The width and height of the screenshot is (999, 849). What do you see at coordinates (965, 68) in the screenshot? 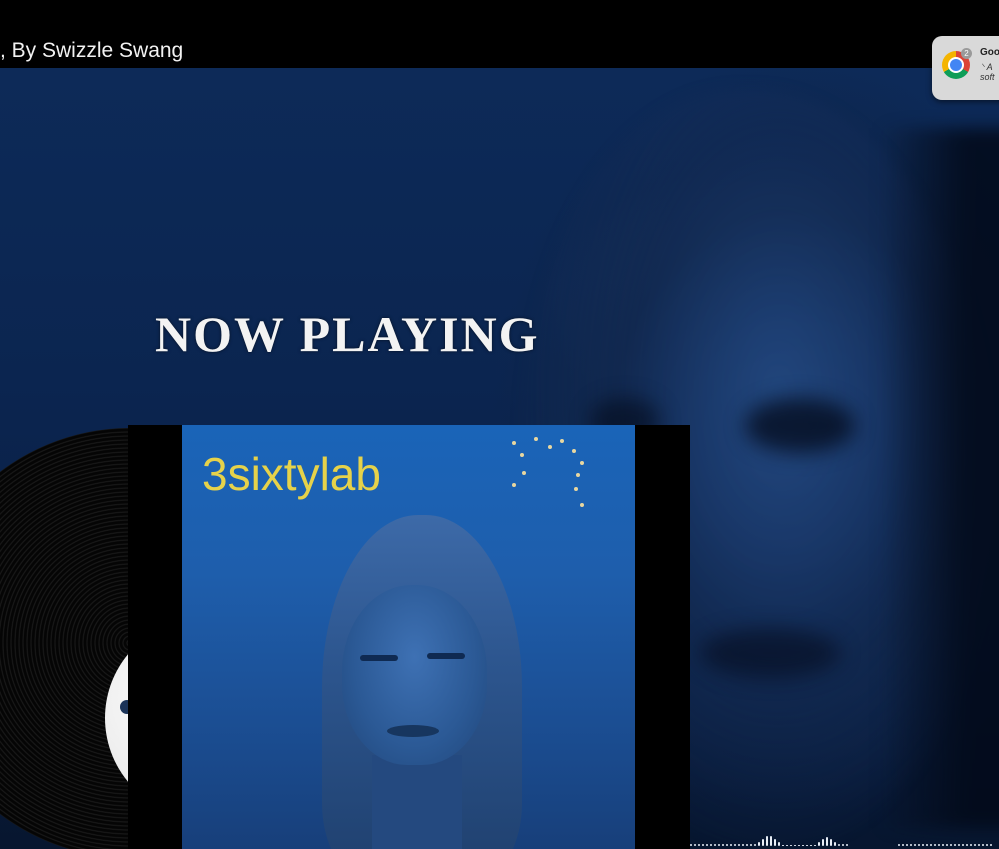
I see `notification-card: 2 Goo ⸌ A soft` at bounding box center [965, 68].